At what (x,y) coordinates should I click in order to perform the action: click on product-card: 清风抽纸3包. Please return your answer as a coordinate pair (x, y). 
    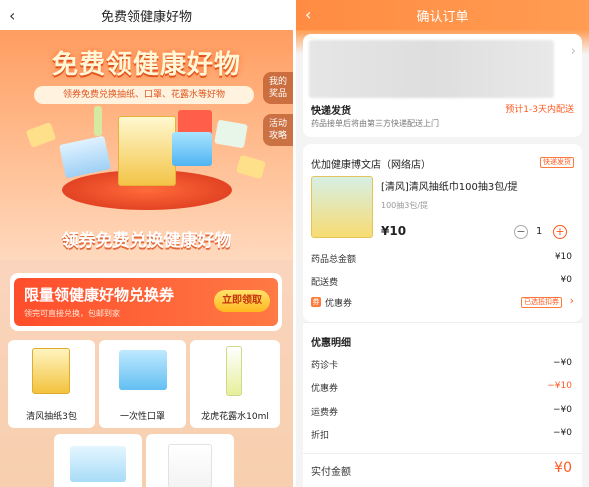
    Looking at the image, I should click on (51, 384).